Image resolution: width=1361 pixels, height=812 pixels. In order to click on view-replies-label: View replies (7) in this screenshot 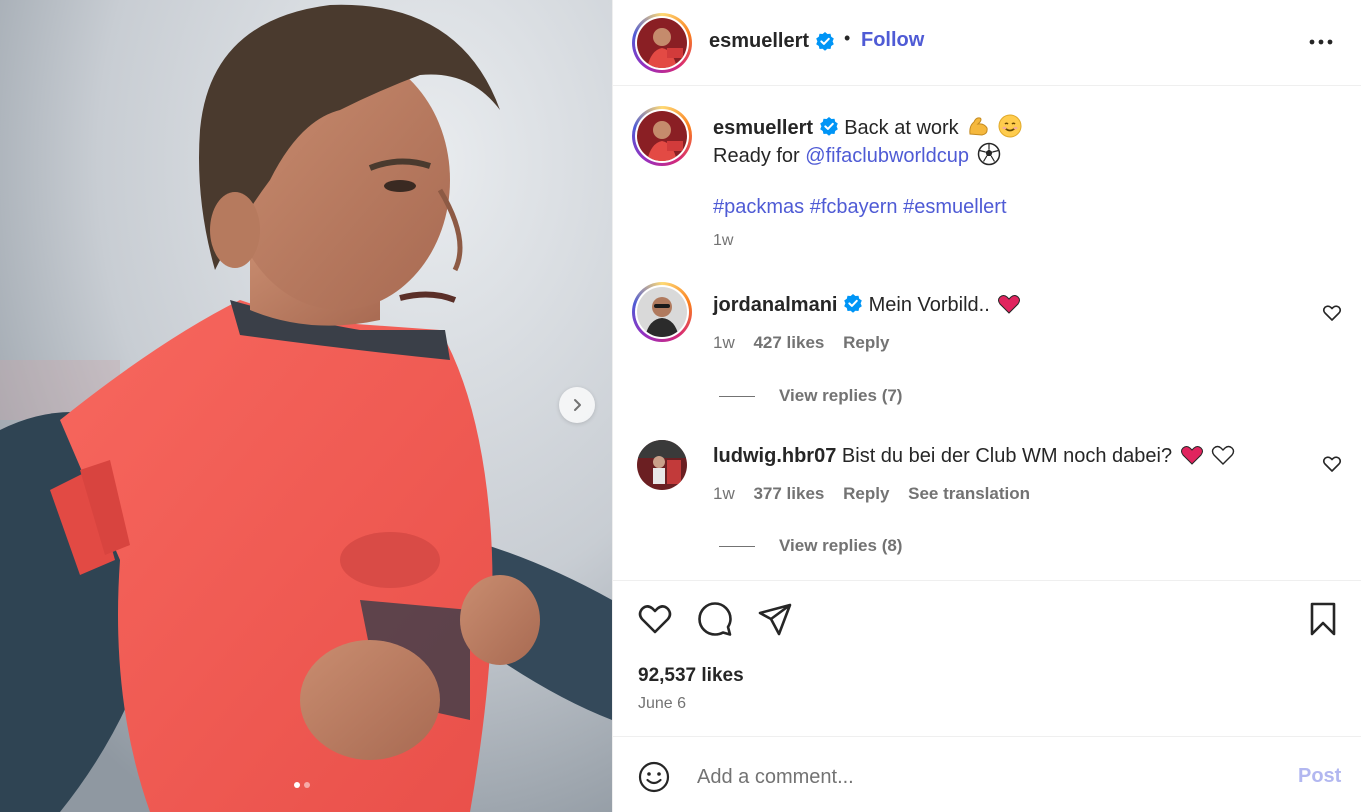, I will do `click(841, 395)`.